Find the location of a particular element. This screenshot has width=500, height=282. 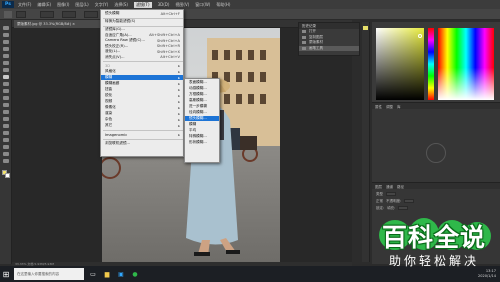

history-item-selected: 画笔工具 is located at coordinates (329, 48).